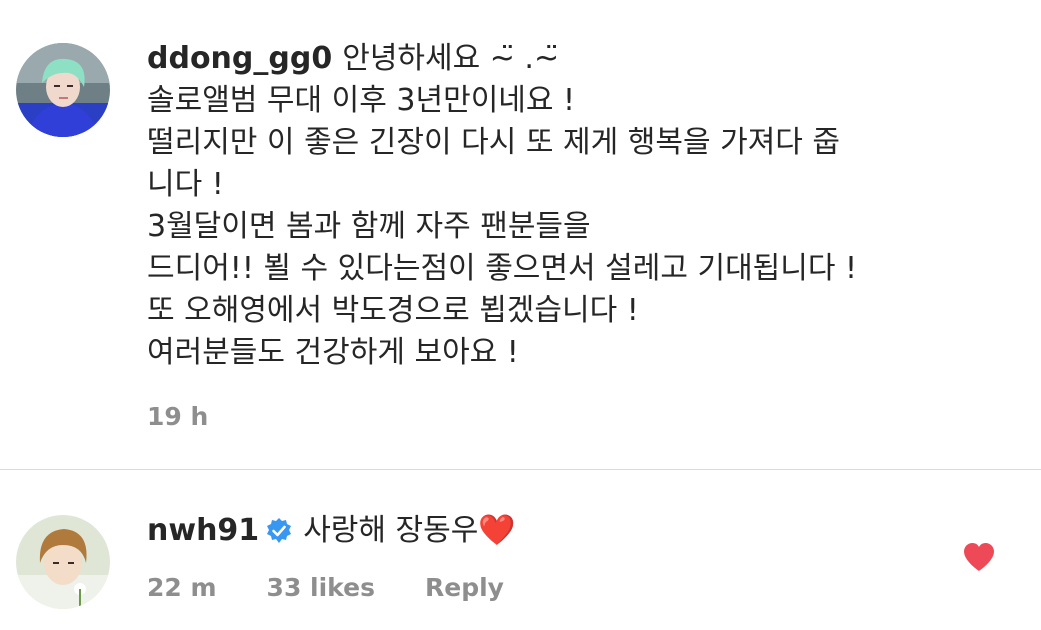  I want to click on reply-text: 사랑해 장동우, so click(391, 530).